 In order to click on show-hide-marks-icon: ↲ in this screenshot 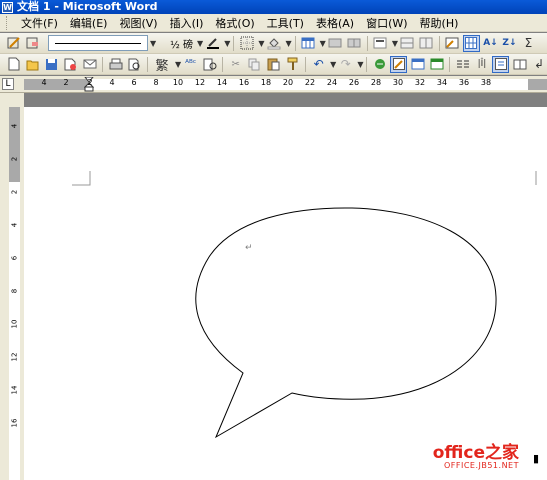, I will do `click(538, 64)`.